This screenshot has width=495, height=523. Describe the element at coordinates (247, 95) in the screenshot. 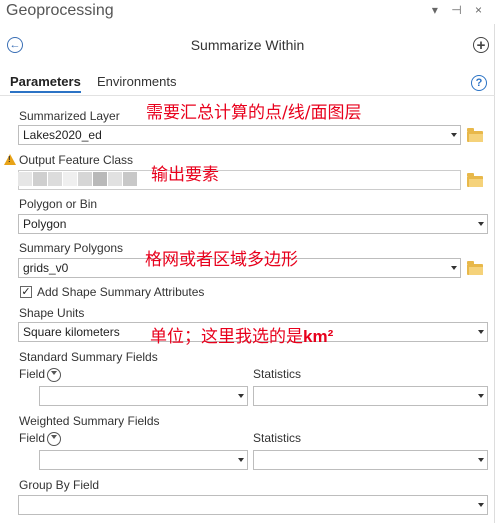

I see `tabs-divider` at that location.